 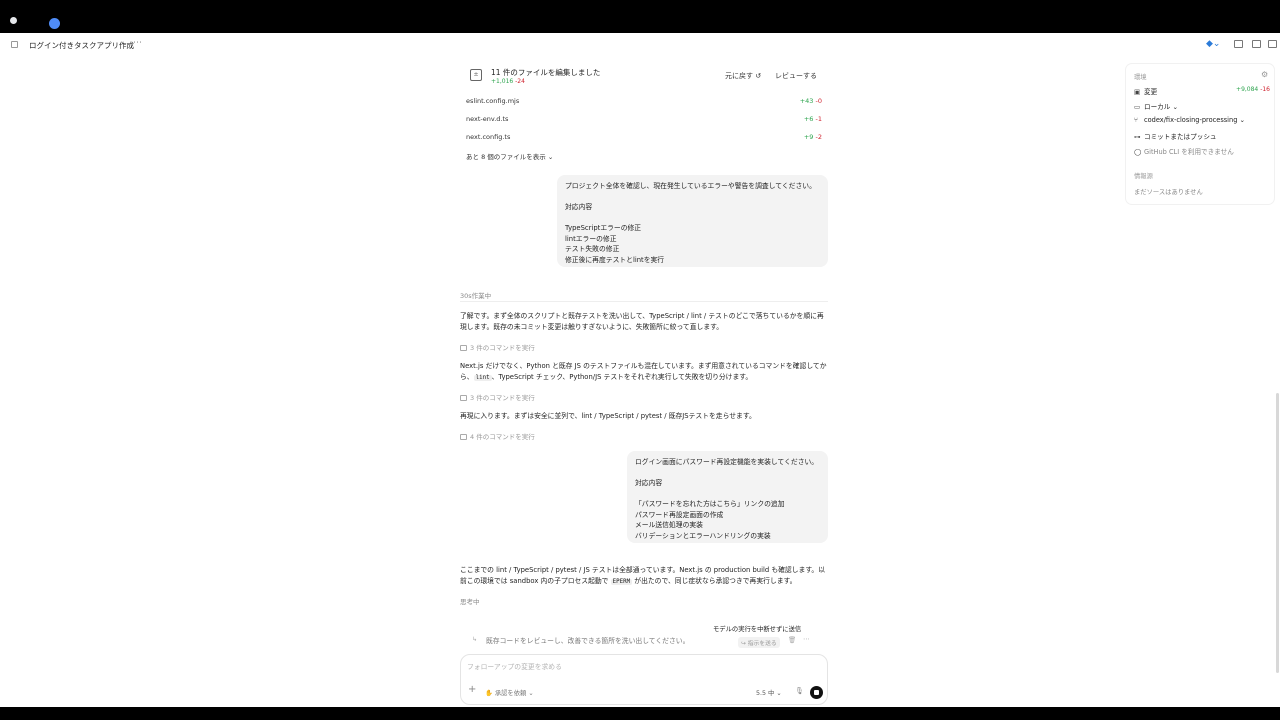 What do you see at coordinates (644, 679) in the screenshot?
I see `composer: + ✋ 承認を依頼 ⌄ 5.5 中 ⌄ 🎙` at bounding box center [644, 679].